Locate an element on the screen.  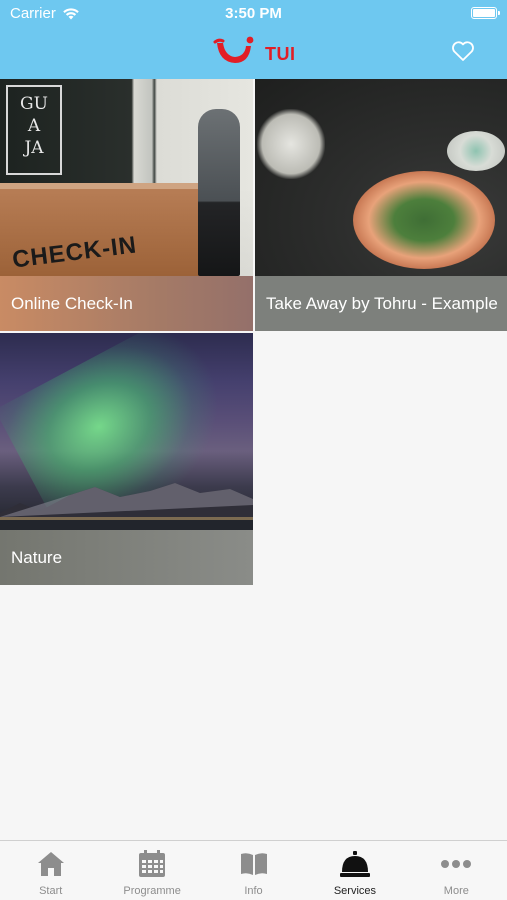
tab-bar: Start Programme Info Services More is located at coordinates (253, 870).